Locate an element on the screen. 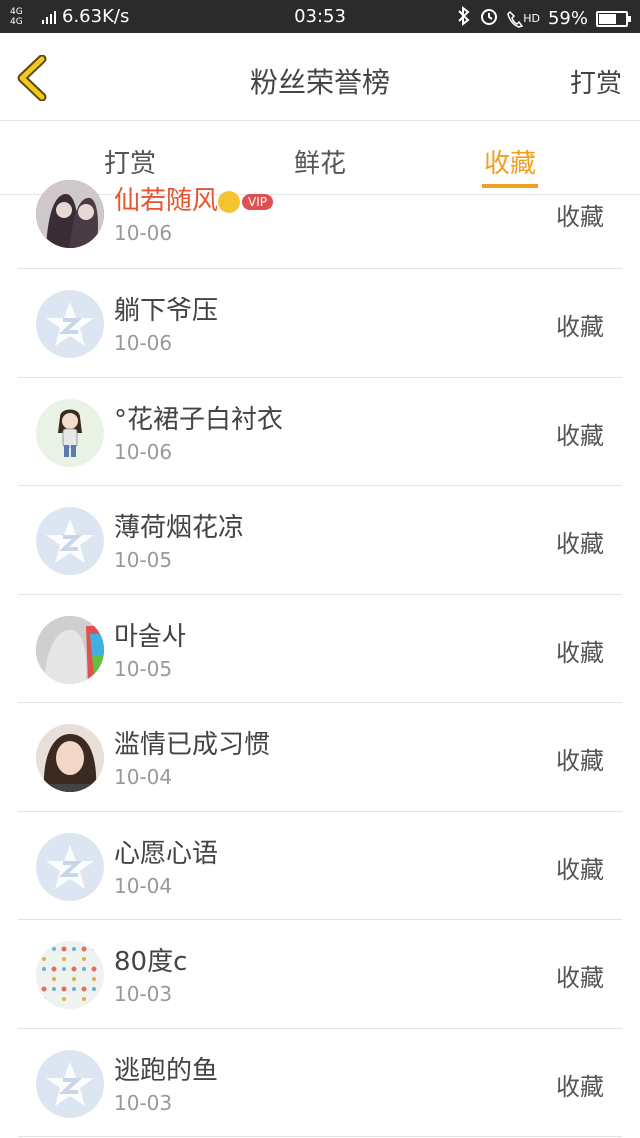 The image size is (640, 1138). app-header: 粉丝荣誉榜 打赏 is located at coordinates (320, 77).